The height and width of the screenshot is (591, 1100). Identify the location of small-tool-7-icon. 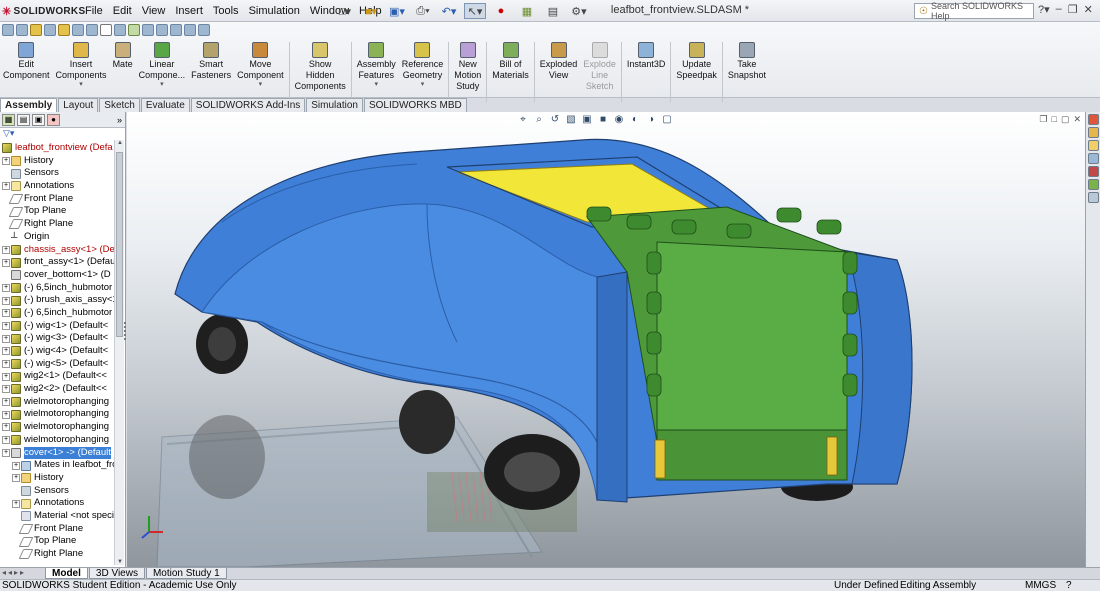
(92, 30).